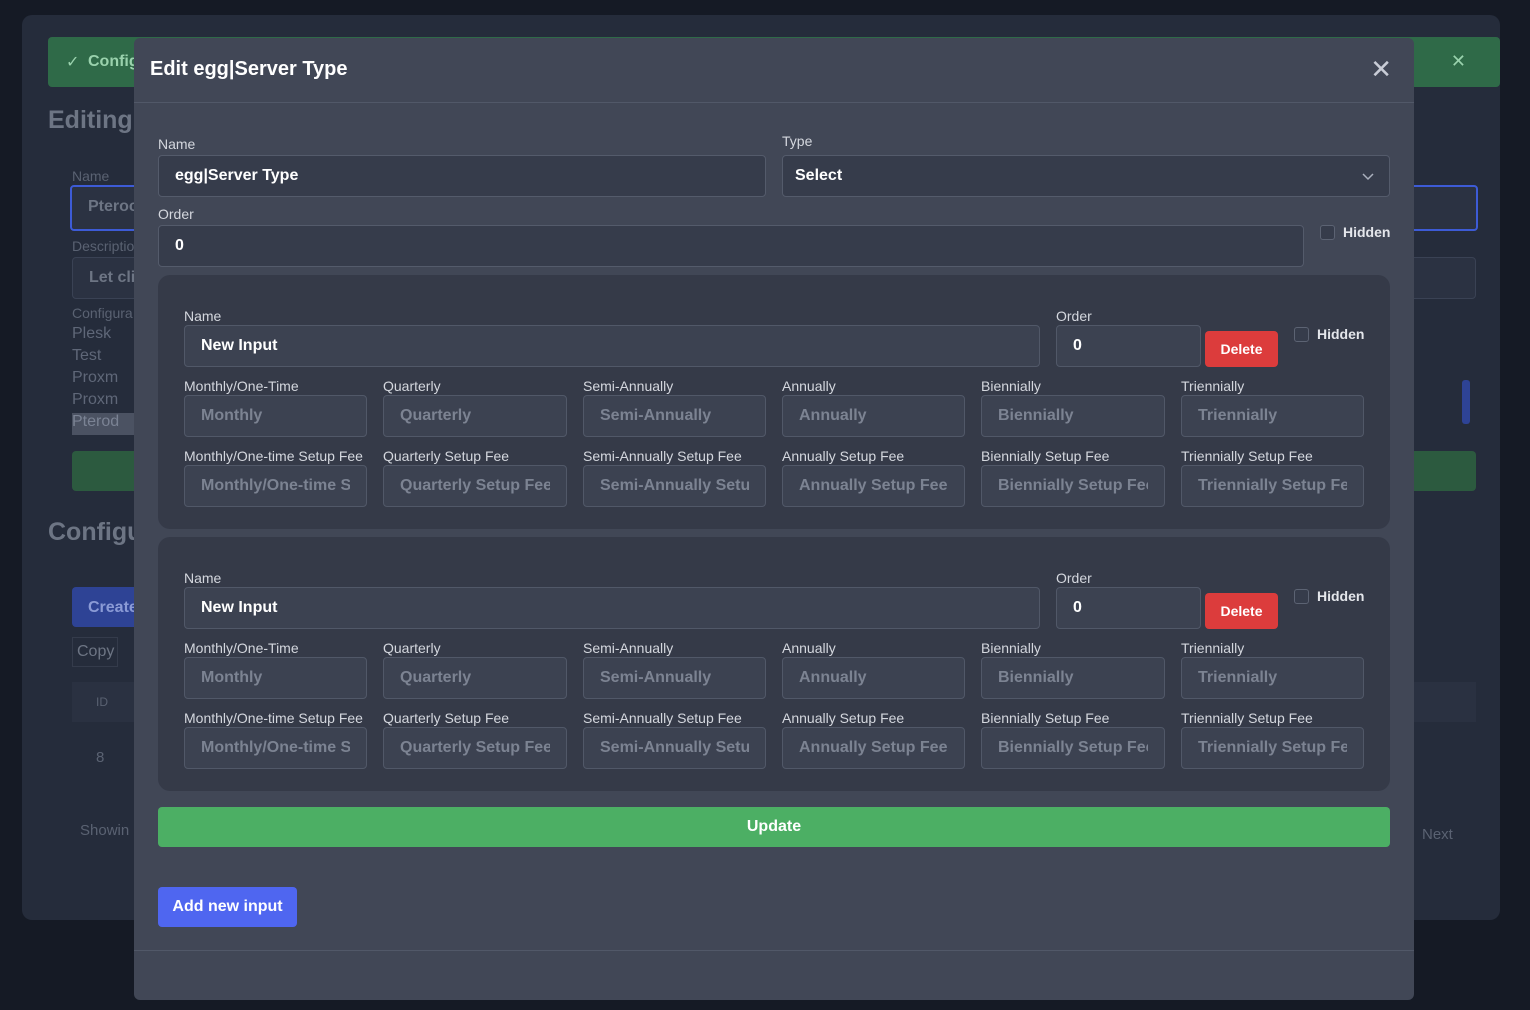  Describe the element at coordinates (774, 827) in the screenshot. I see `update-button: Update` at that location.